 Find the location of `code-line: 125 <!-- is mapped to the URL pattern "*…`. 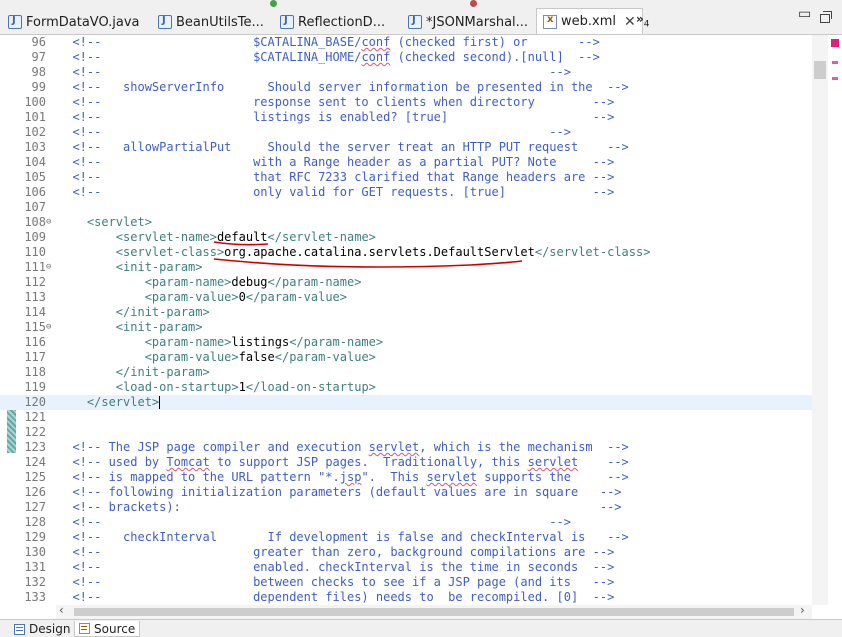

code-line: 125 <!-- is mapped to the URL pattern "*… is located at coordinates (406, 477).